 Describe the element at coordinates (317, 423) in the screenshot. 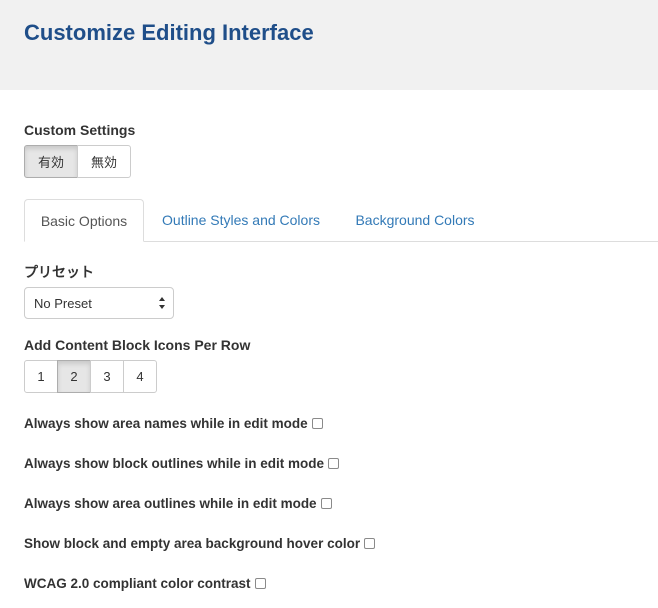

I see `option-area-names-checkbox` at that location.